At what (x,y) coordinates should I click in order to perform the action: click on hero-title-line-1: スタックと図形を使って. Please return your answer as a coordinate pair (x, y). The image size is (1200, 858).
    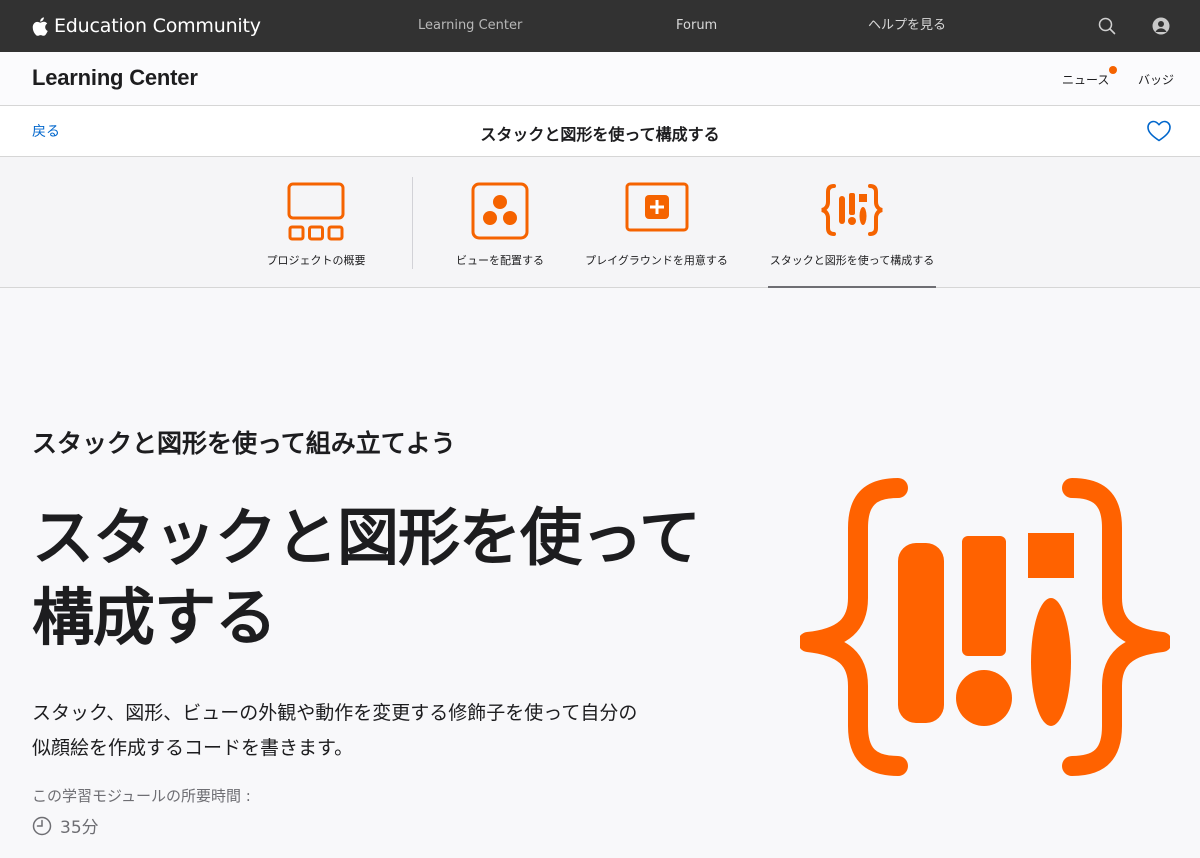
    Looking at the image, I should click on (366, 537).